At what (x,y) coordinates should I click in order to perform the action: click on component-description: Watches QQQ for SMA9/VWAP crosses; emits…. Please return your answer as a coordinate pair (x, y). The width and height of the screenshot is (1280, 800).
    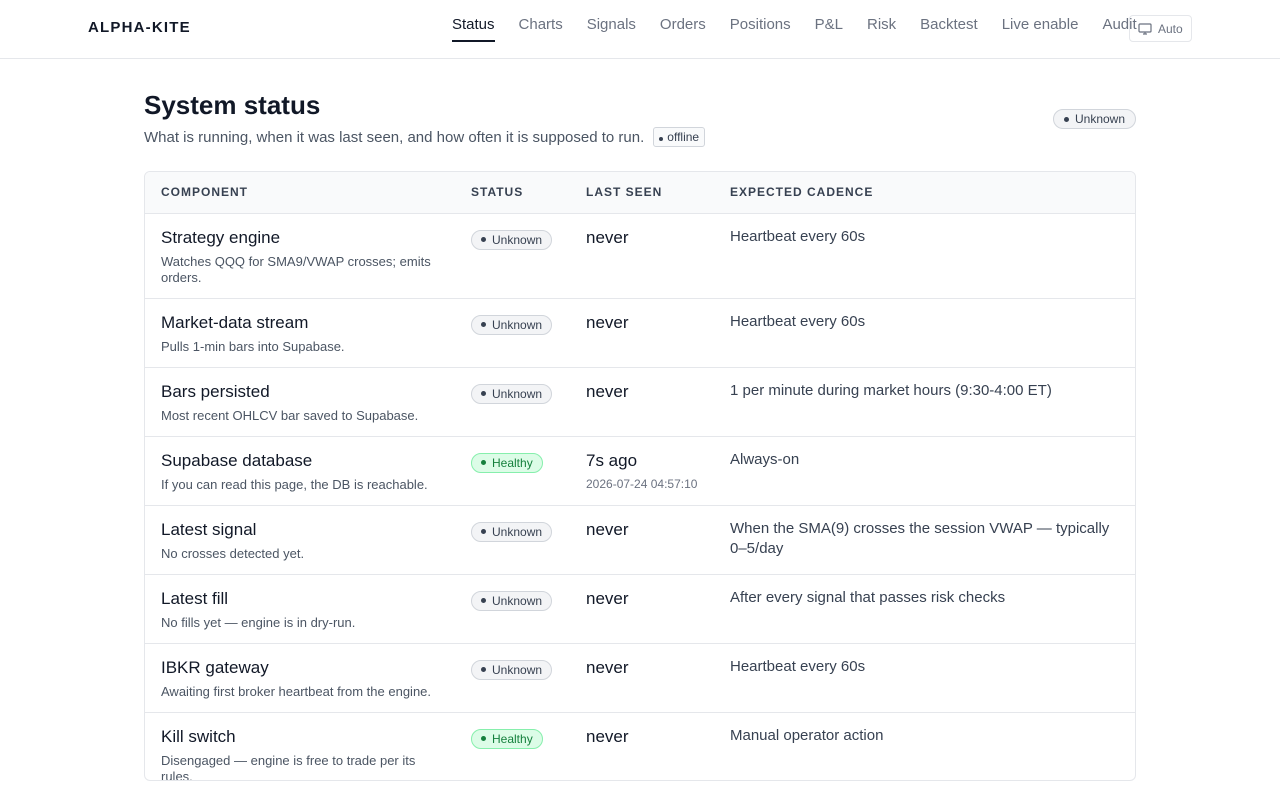
    Looking at the image, I should click on (296, 269).